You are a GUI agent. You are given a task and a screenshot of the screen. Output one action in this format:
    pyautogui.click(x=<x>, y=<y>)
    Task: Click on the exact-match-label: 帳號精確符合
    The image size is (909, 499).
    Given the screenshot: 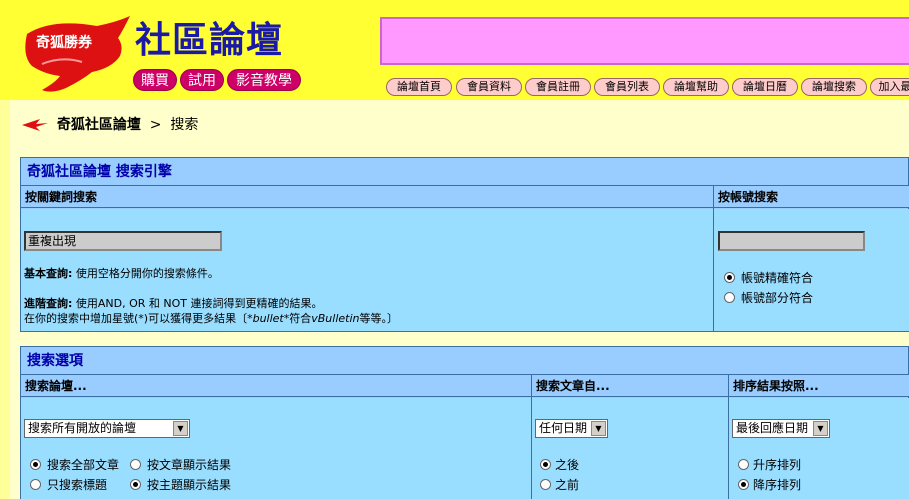 What is the action you would take?
    pyautogui.click(x=777, y=278)
    